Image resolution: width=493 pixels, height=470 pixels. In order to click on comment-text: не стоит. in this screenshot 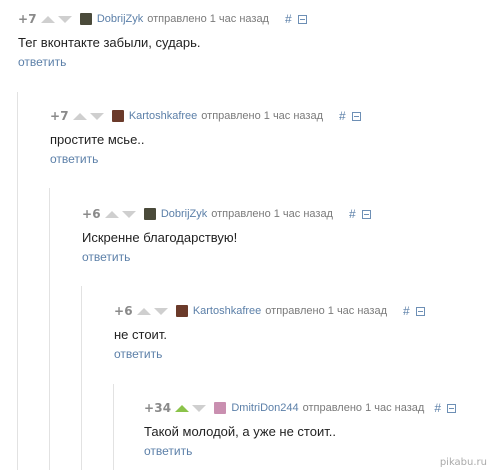, I will do `click(140, 334)`.